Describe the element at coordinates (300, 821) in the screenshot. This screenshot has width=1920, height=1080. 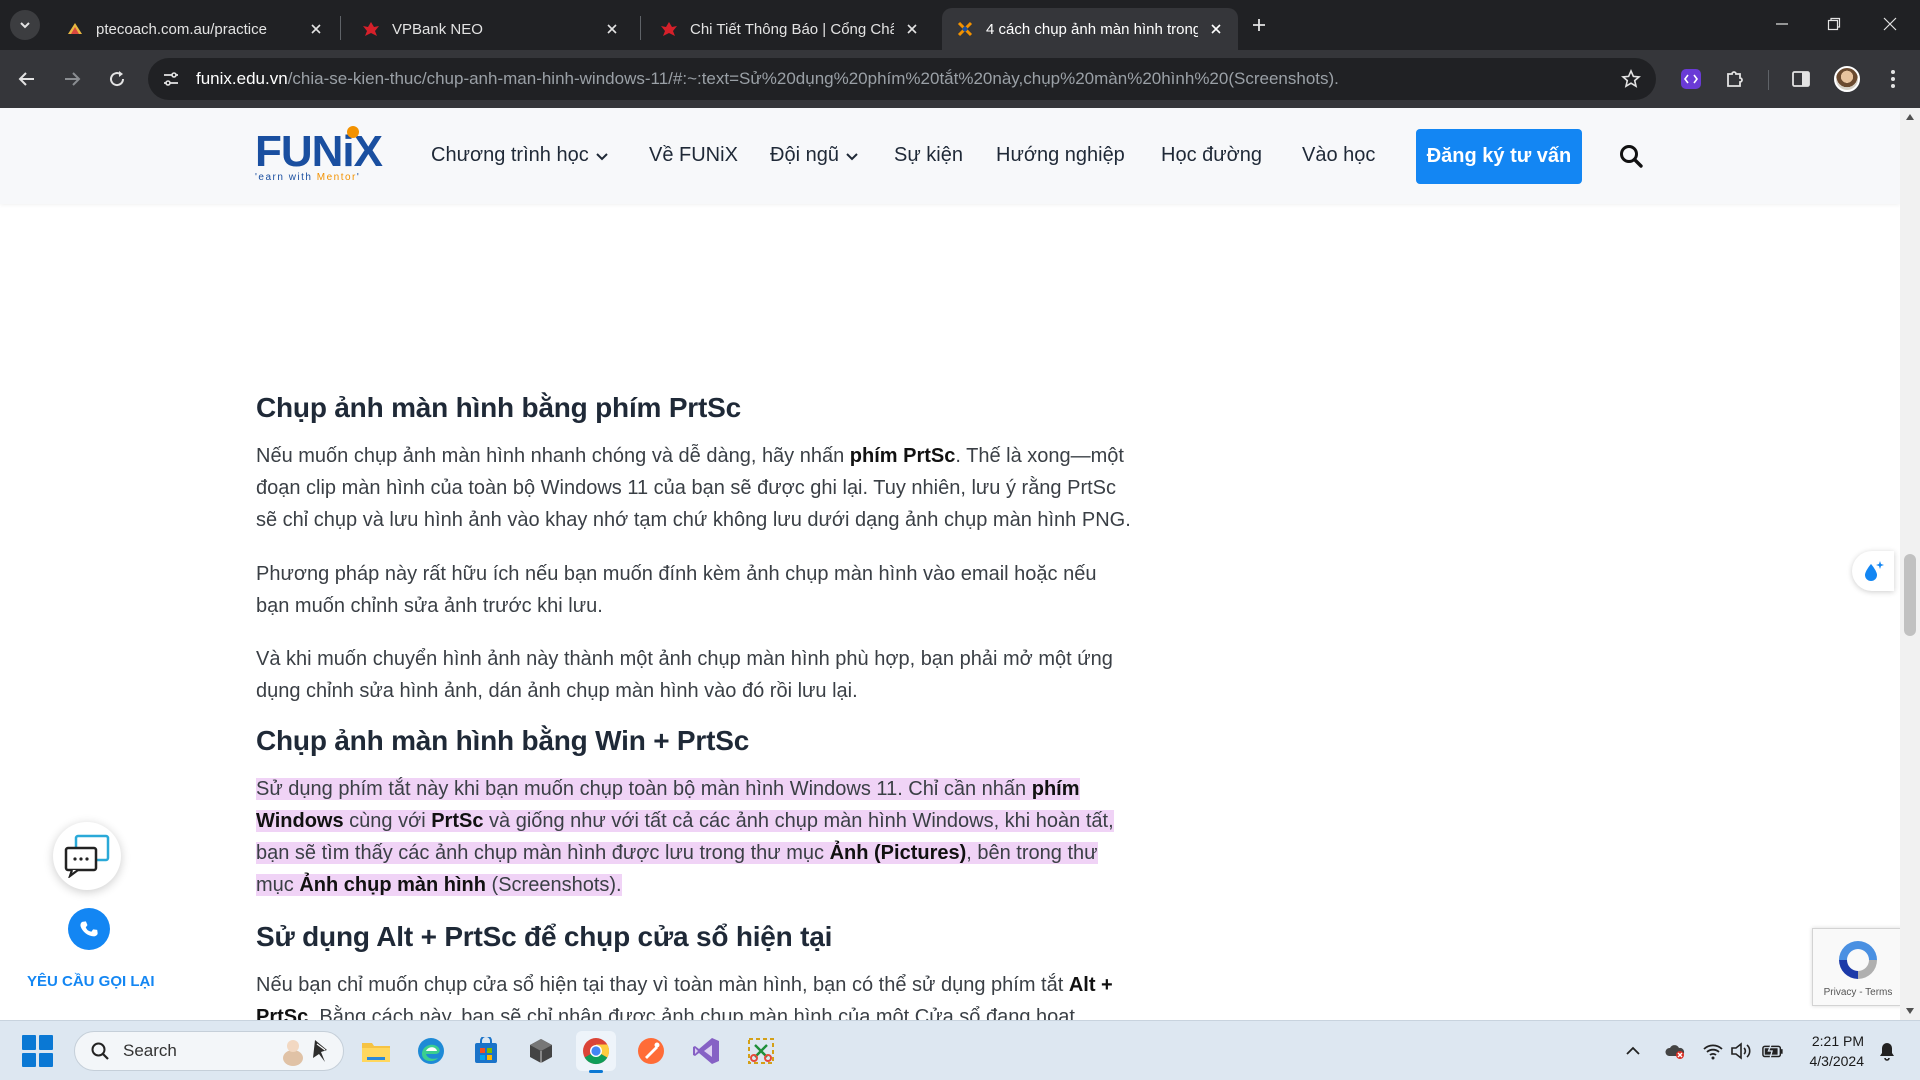
I see `bold-text: Windows` at that location.